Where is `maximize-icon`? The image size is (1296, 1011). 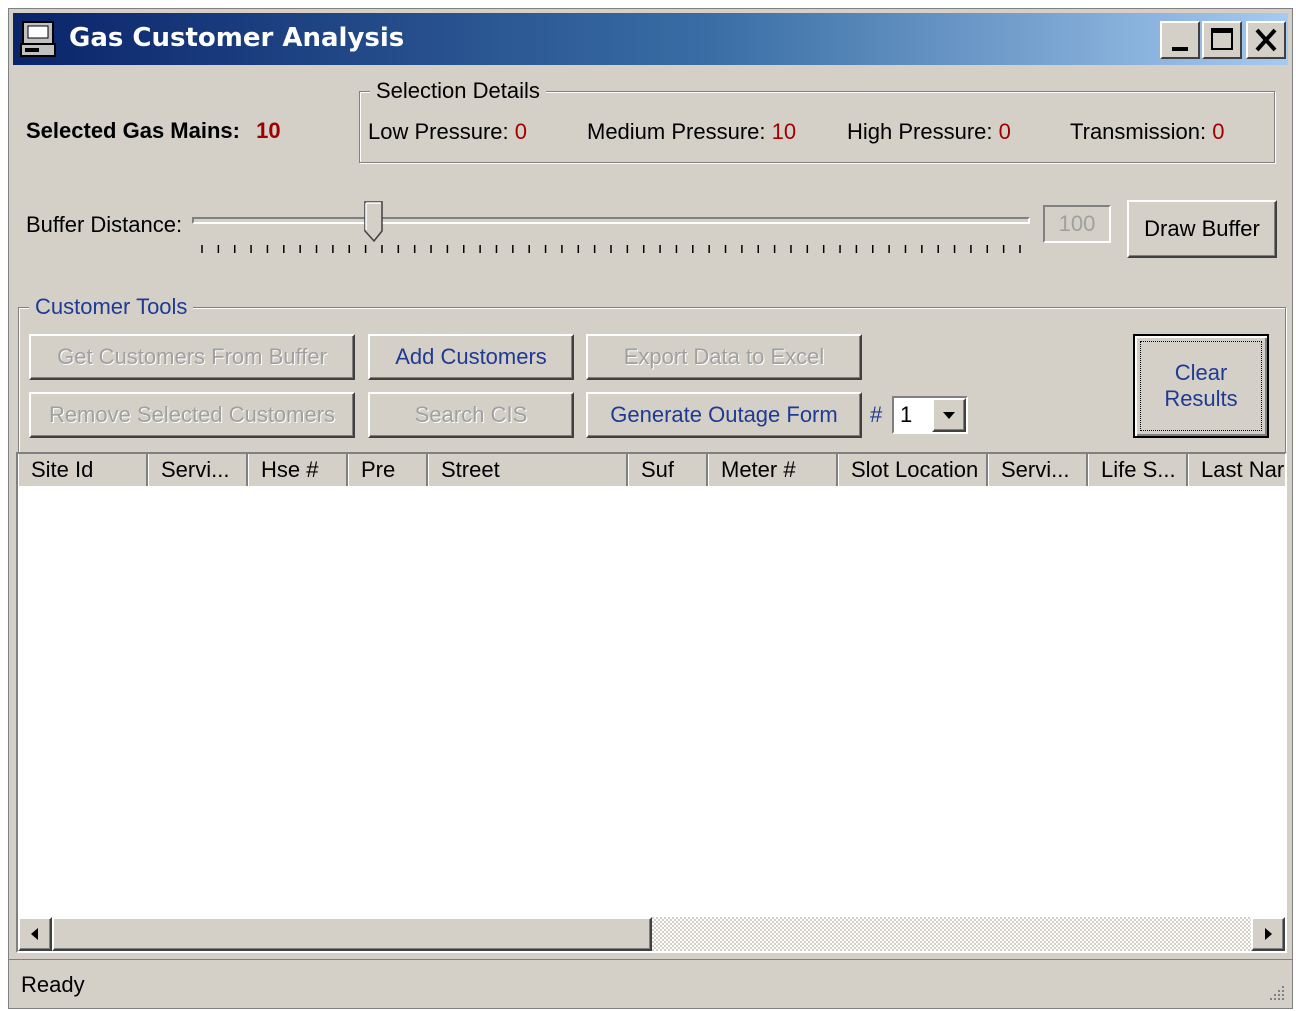 maximize-icon is located at coordinates (1222, 39).